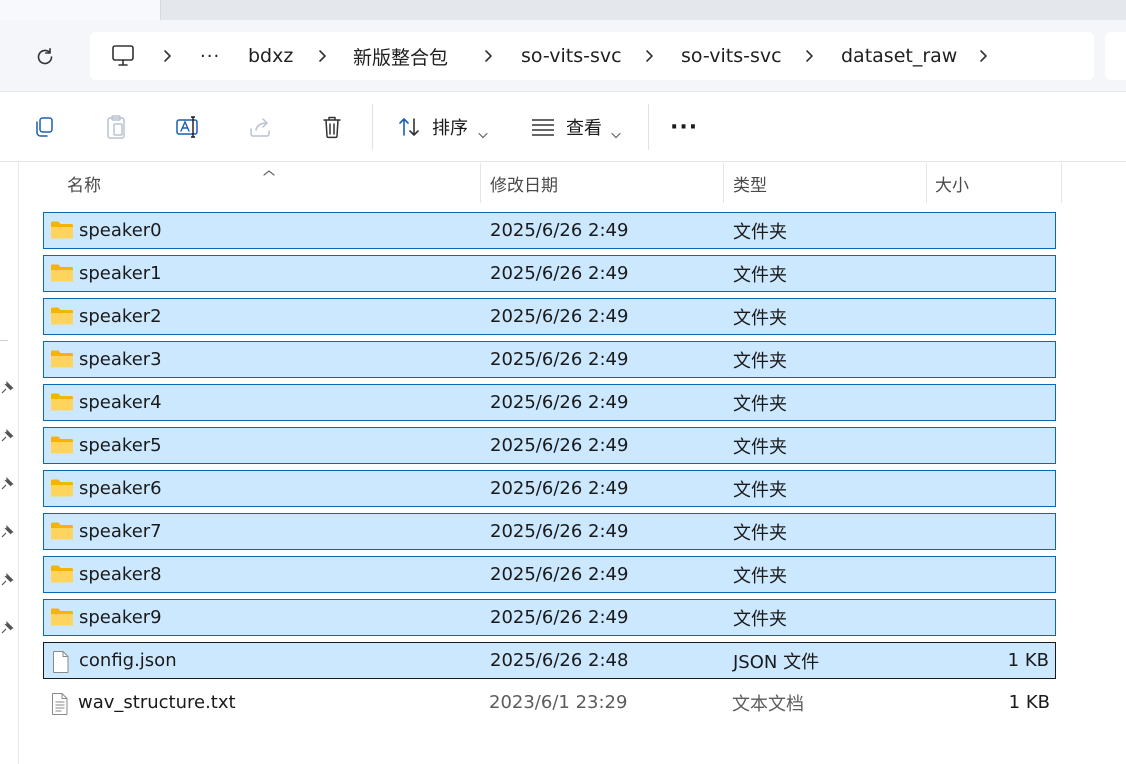 The width and height of the screenshot is (1126, 764). What do you see at coordinates (549, 660) in the screenshot?
I see `file-row-focused: config.json 2025/6/26 2:48 JSON 文件 1 KB` at bounding box center [549, 660].